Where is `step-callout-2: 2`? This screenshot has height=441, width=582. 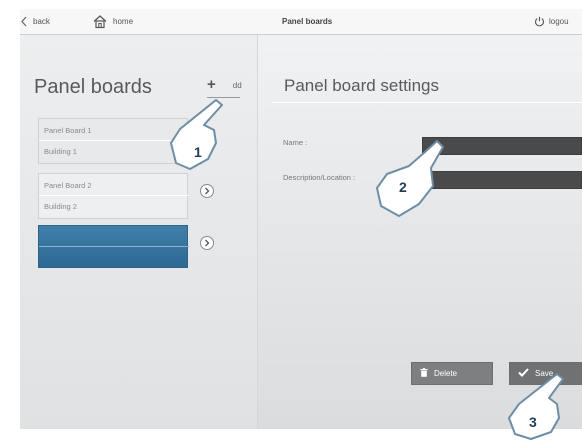
step-callout-2: 2 is located at coordinates (410, 181).